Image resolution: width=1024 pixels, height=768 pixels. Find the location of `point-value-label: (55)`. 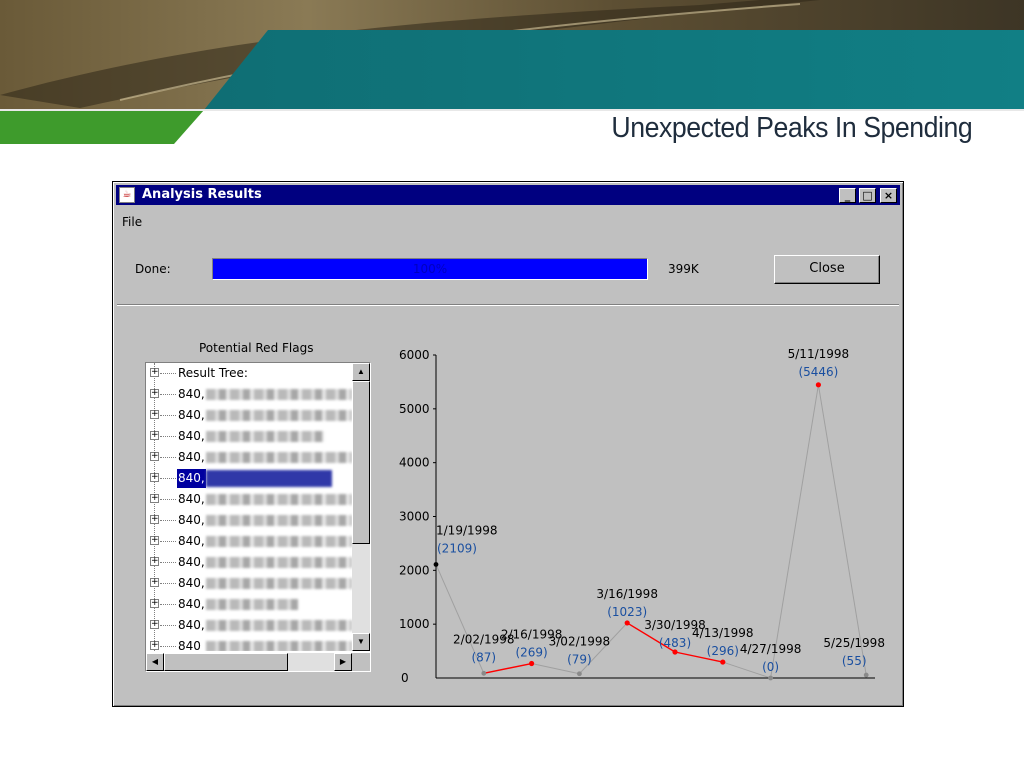

point-value-label: (55) is located at coordinates (854, 661).